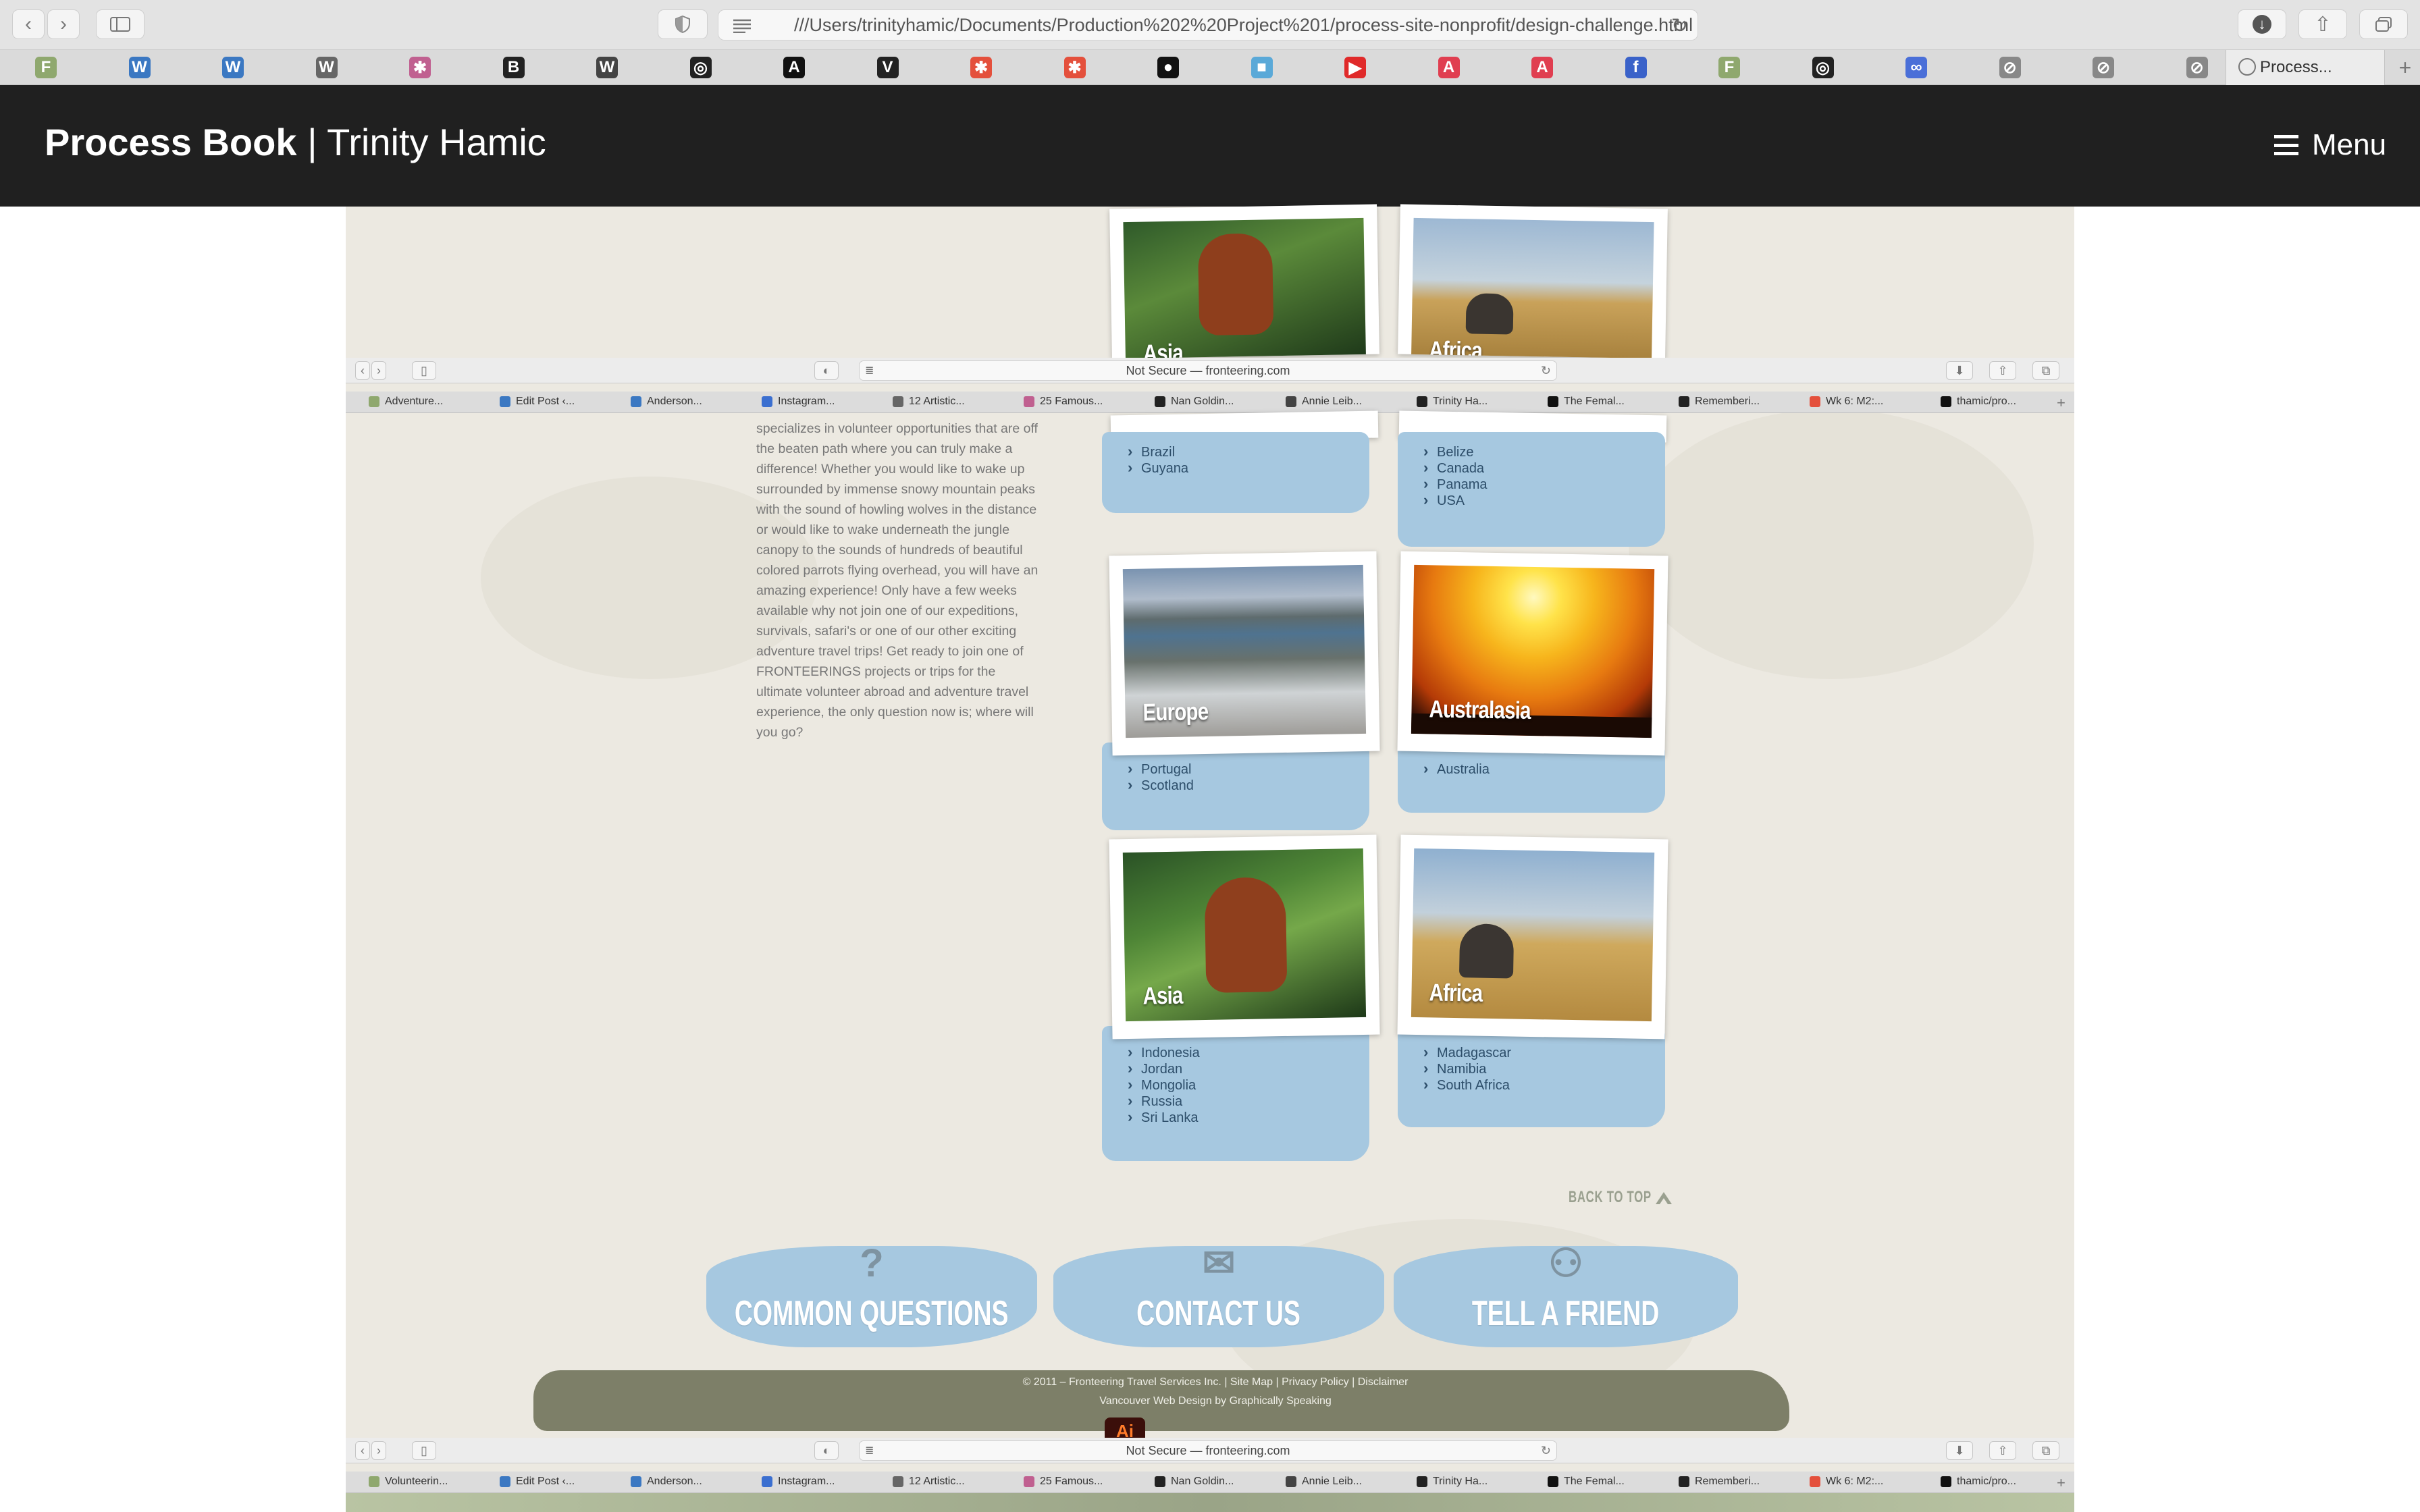 The width and height of the screenshot is (2420, 1512). What do you see at coordinates (120, 24) in the screenshot?
I see `sidebar-toggle-button` at bounding box center [120, 24].